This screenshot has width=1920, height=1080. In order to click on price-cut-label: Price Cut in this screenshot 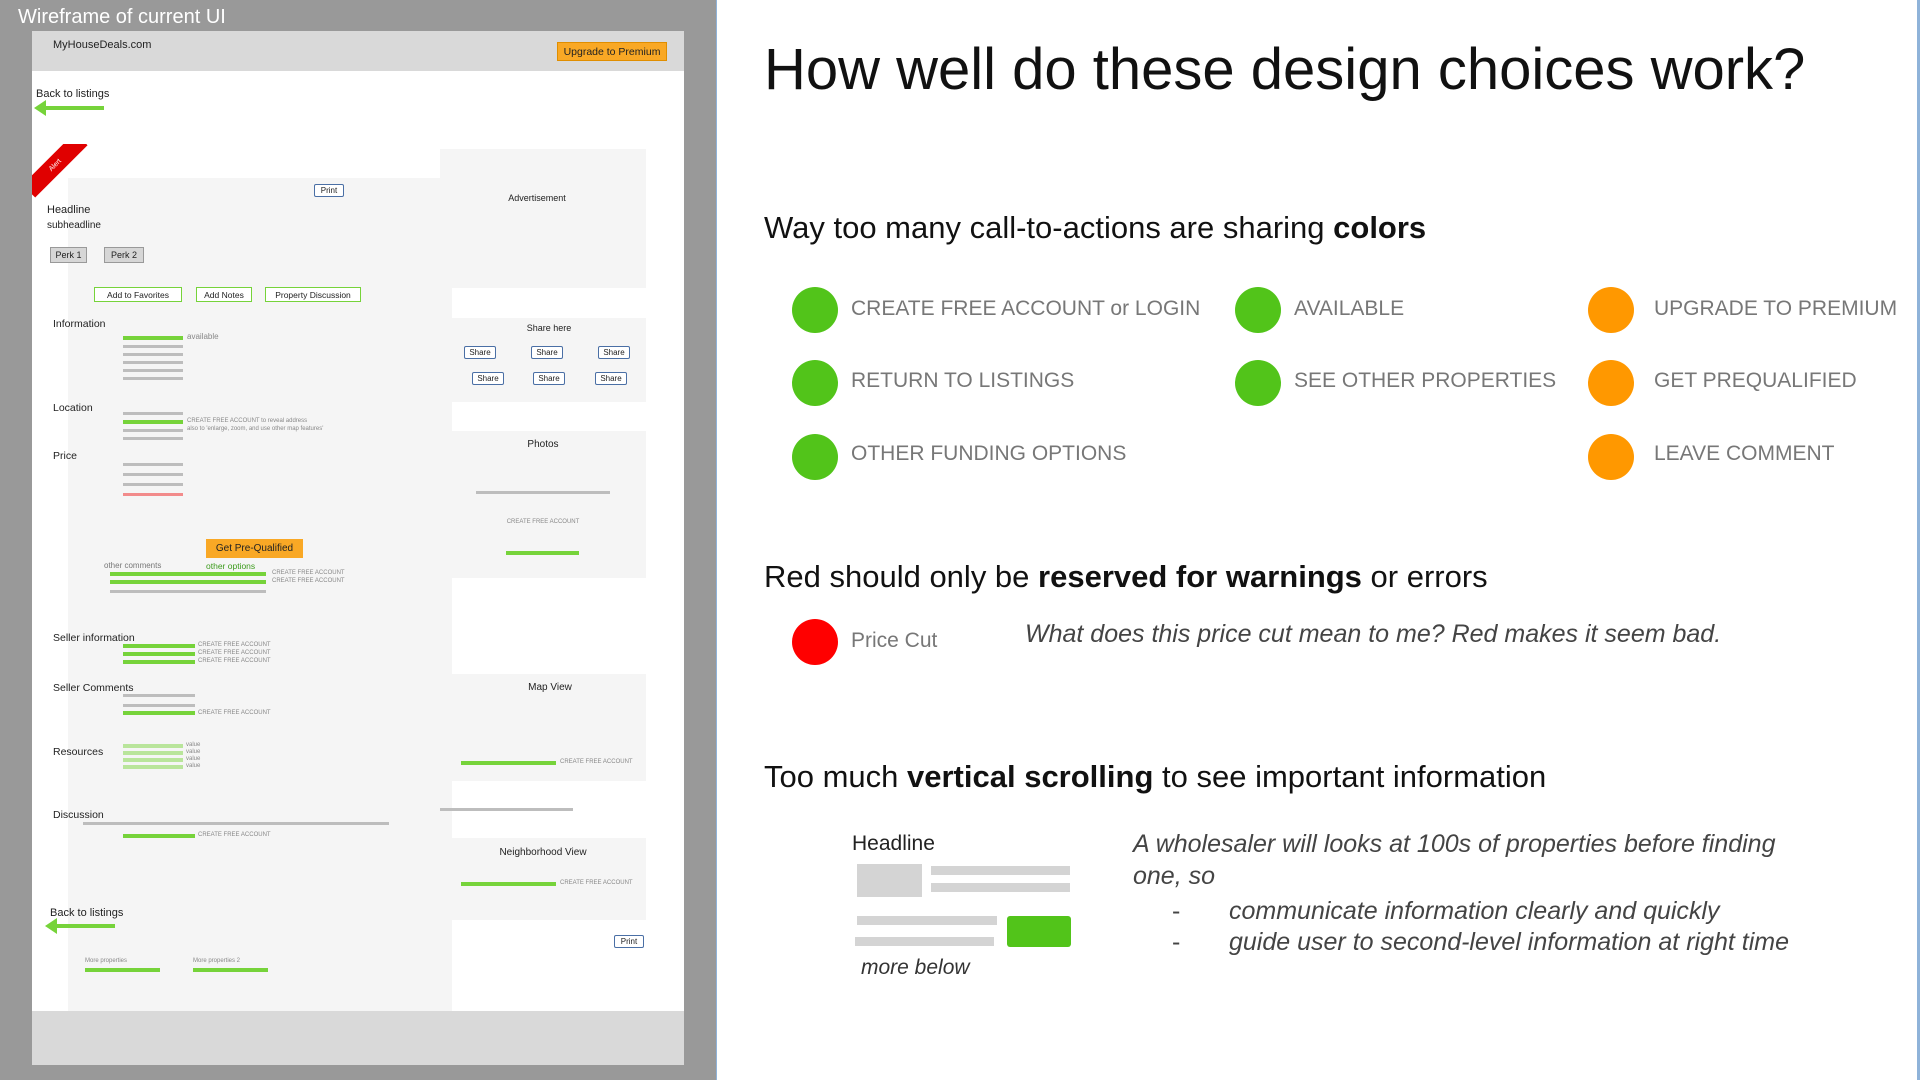, I will do `click(894, 640)`.